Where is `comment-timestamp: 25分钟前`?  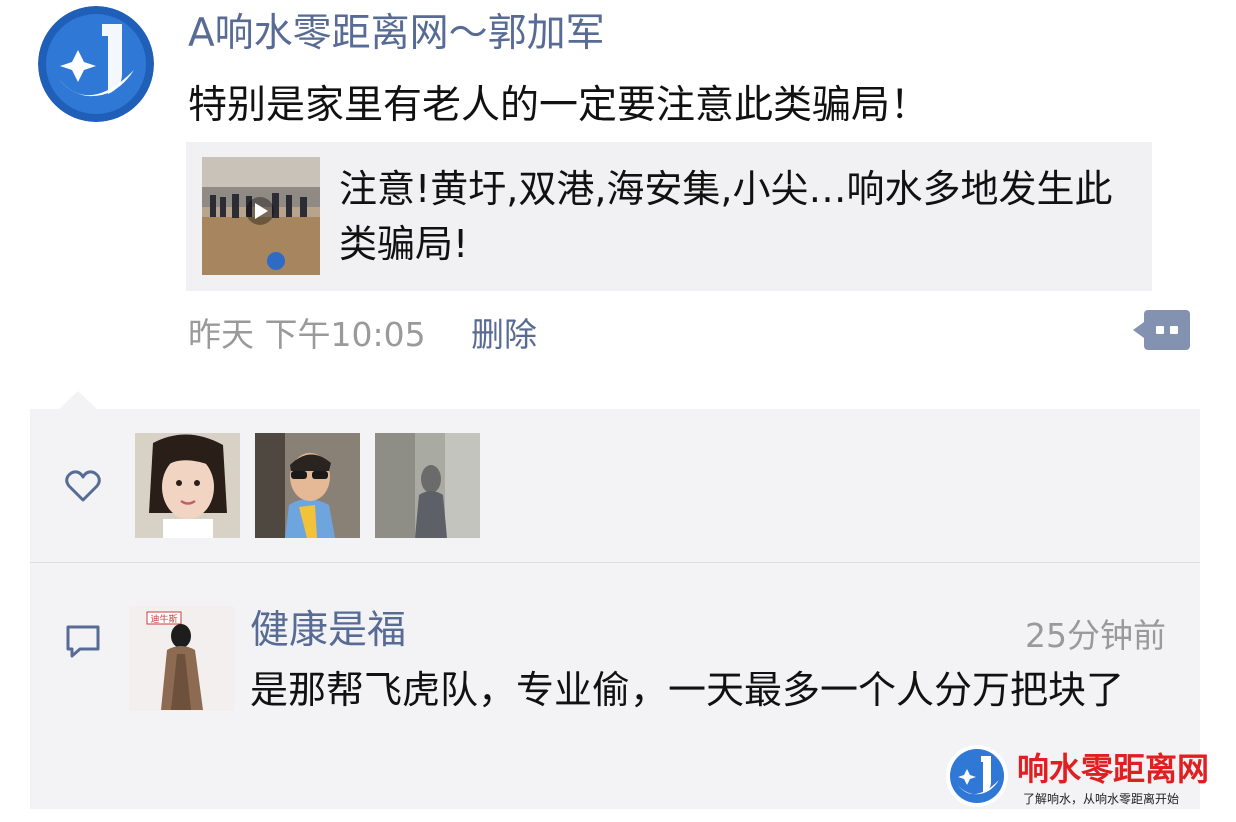 comment-timestamp: 25分钟前 is located at coordinates (1095, 635).